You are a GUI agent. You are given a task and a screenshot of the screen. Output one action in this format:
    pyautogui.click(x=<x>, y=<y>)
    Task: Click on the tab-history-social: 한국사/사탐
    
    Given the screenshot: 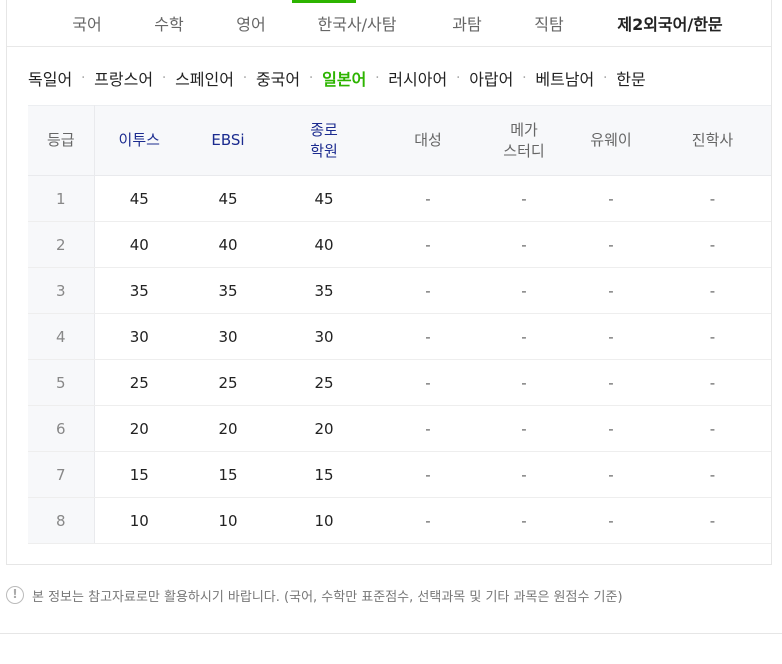 What is the action you would take?
    pyautogui.click(x=357, y=23)
    